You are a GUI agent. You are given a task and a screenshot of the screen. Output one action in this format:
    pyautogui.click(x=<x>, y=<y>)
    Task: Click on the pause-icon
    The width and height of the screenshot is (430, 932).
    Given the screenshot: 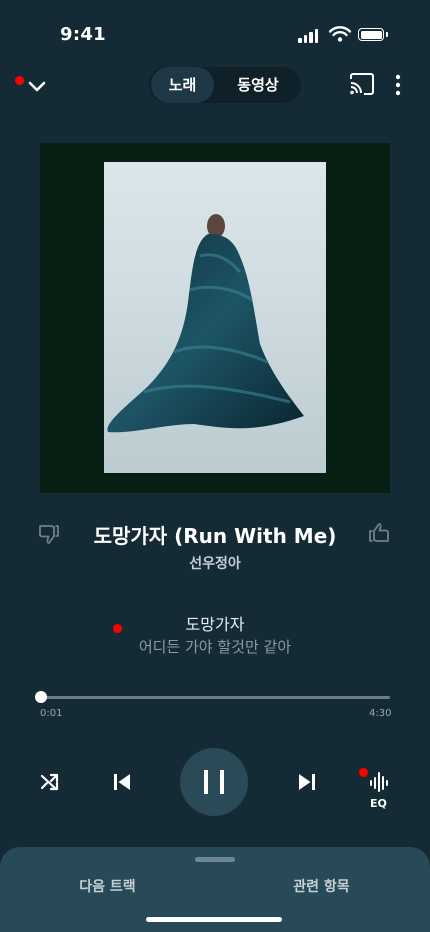 What is the action you would take?
    pyautogui.click(x=214, y=782)
    